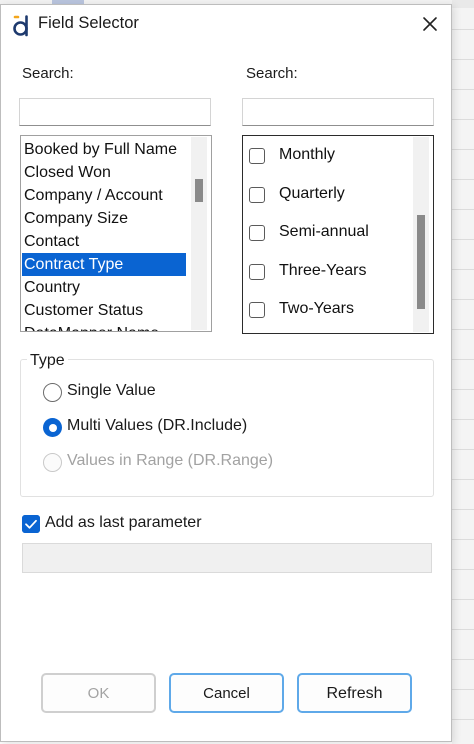  What do you see at coordinates (226, 24) in the screenshot?
I see `title-bar: Field Selector` at bounding box center [226, 24].